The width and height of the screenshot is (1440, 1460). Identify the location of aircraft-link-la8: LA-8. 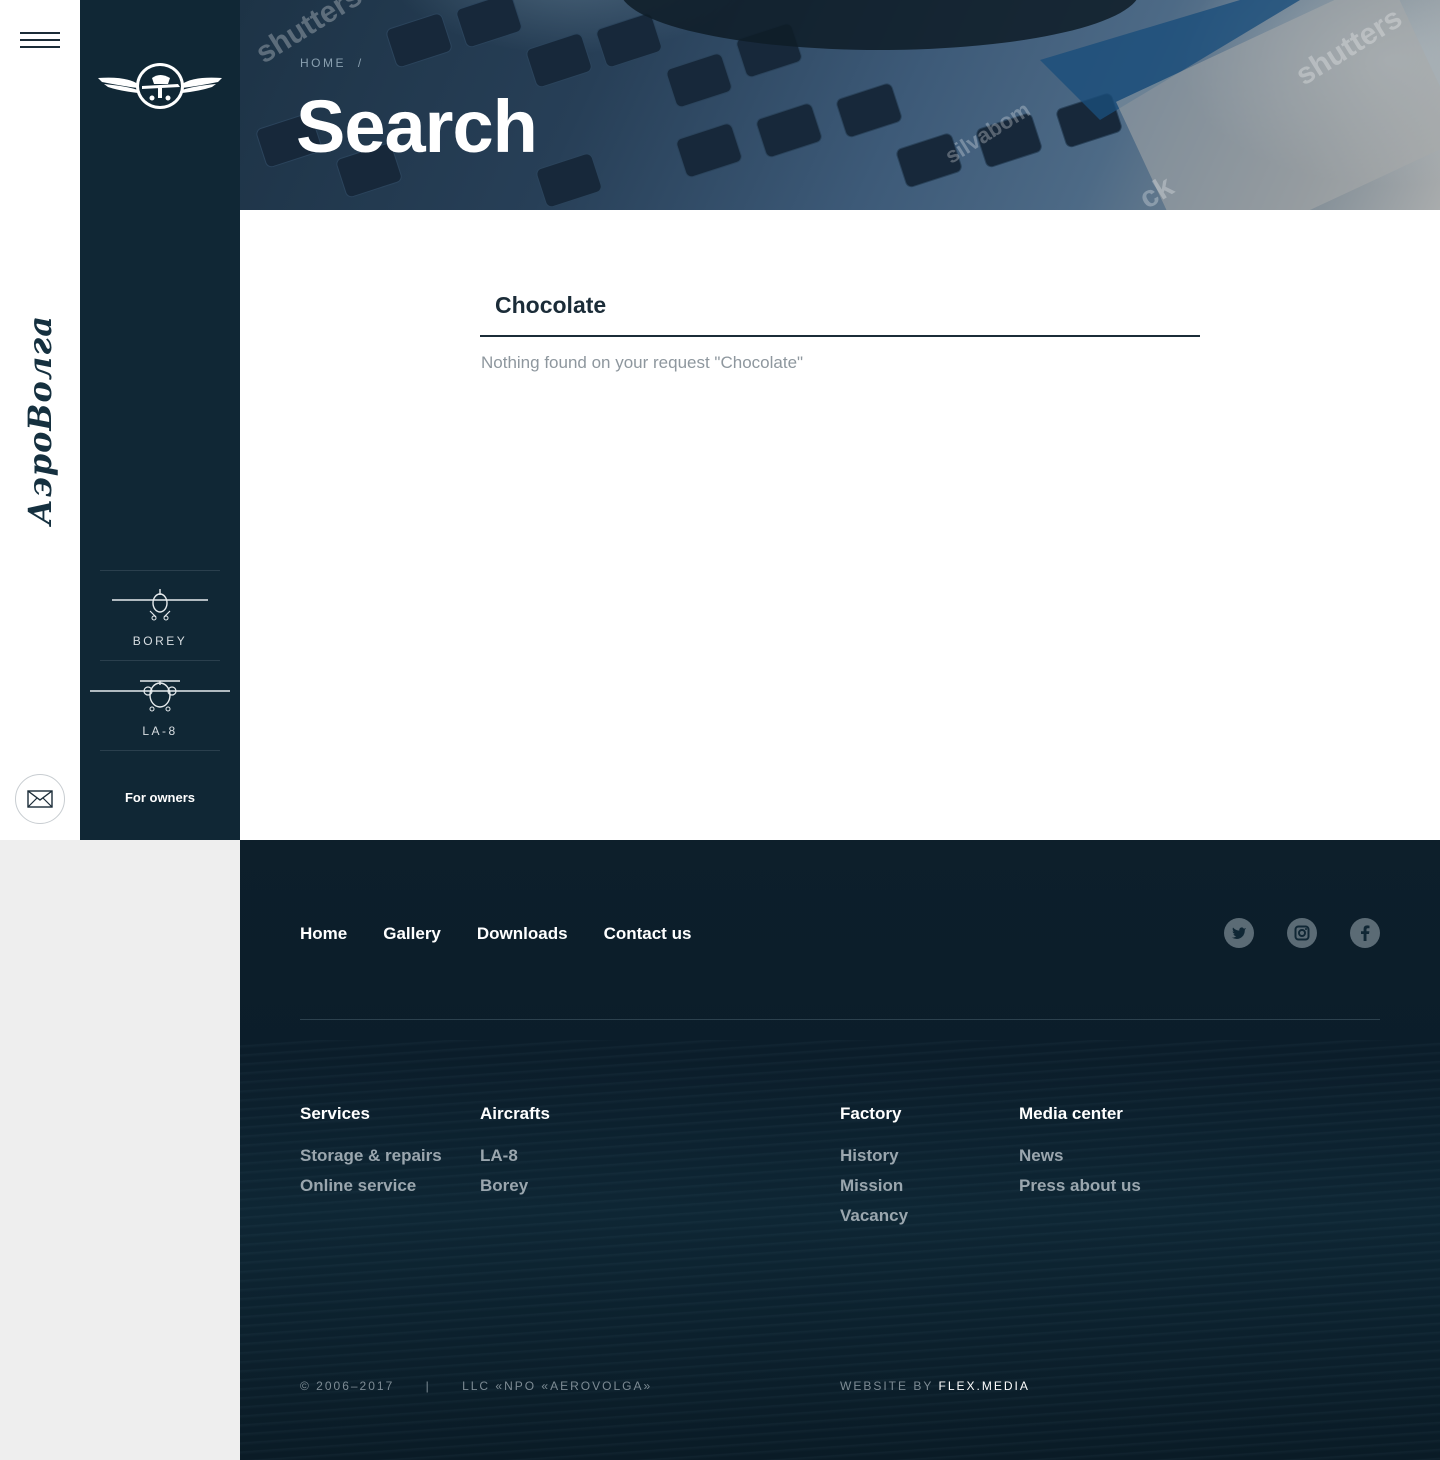
(160, 705).